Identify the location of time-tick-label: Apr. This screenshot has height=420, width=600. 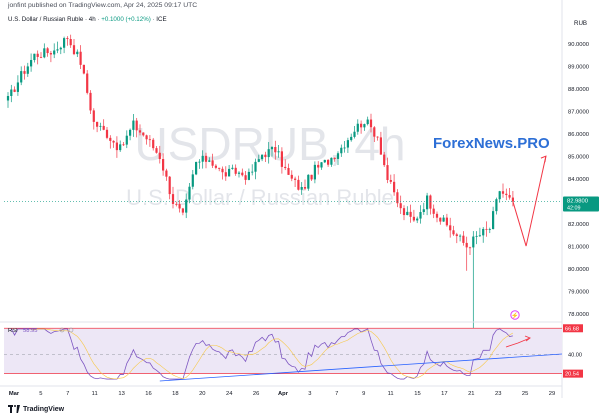
(283, 394).